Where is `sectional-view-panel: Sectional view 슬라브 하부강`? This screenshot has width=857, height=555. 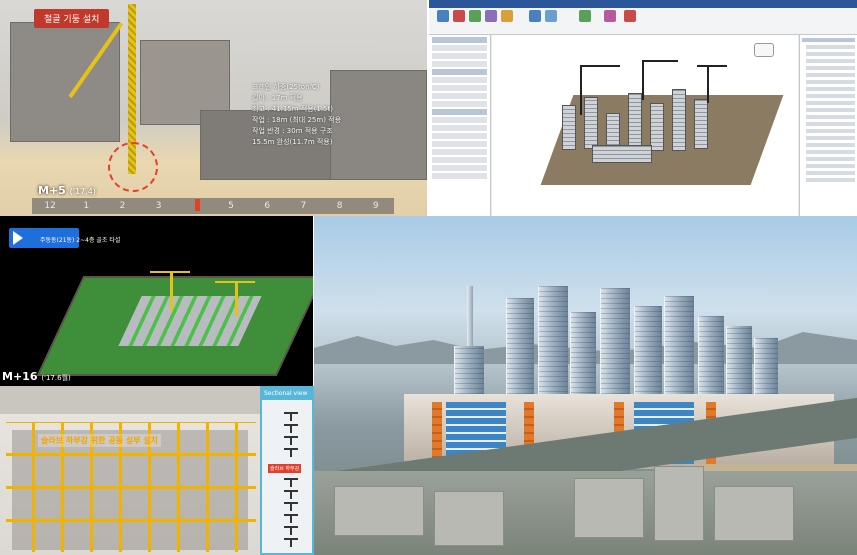
sectional-view-panel: Sectional view 슬라브 하부강 is located at coordinates (287, 470).